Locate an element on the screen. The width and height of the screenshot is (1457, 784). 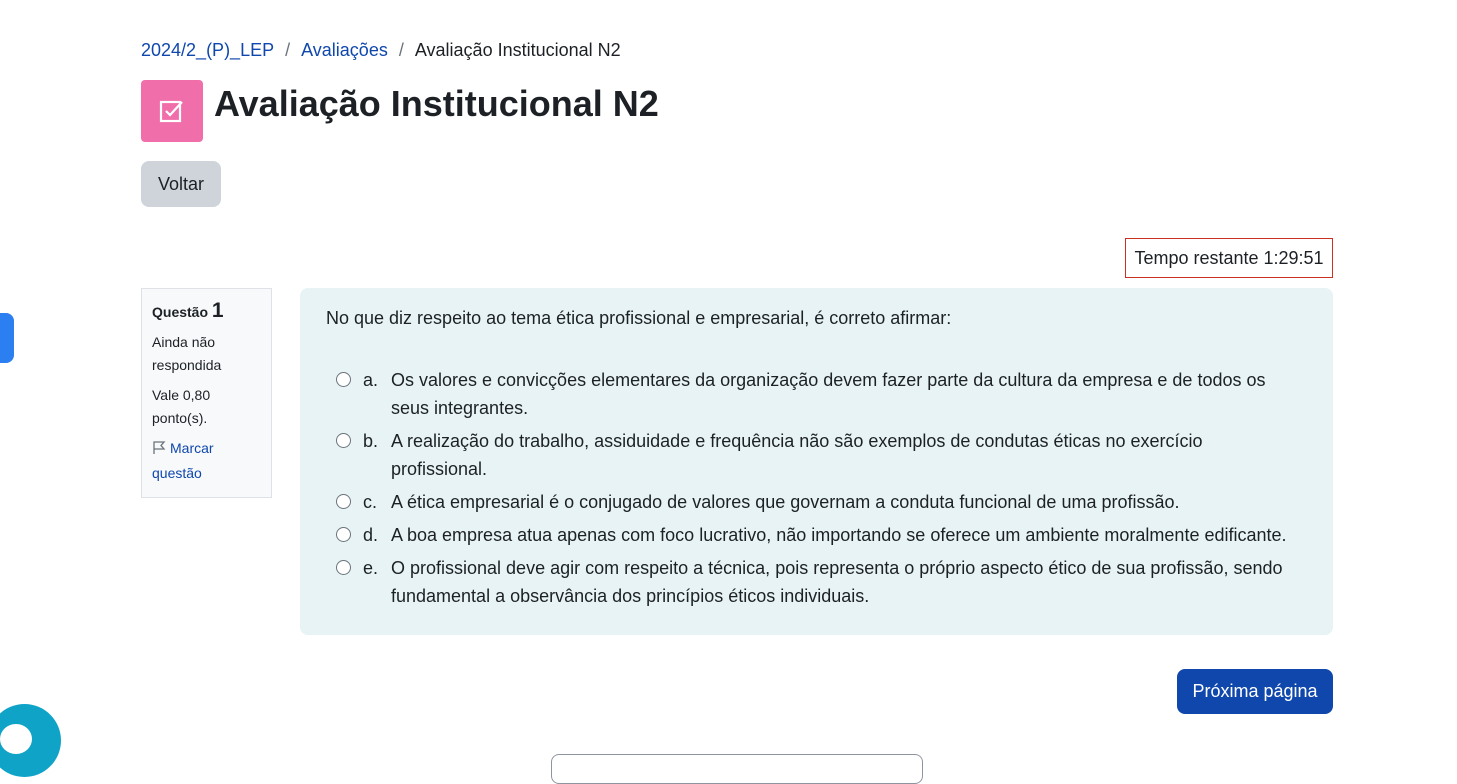
flag-question-link: Marcar questão is located at coordinates (206, 461).